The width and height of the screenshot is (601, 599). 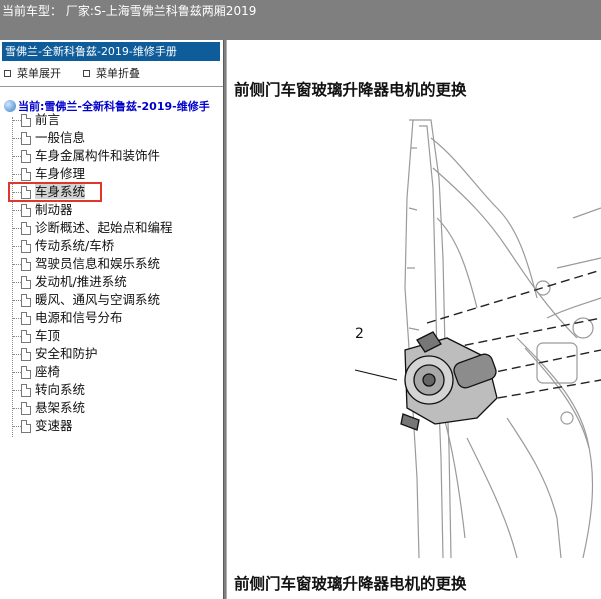 What do you see at coordinates (116, 336) in the screenshot?
I see `tree-item: 车顶` at bounding box center [116, 336].